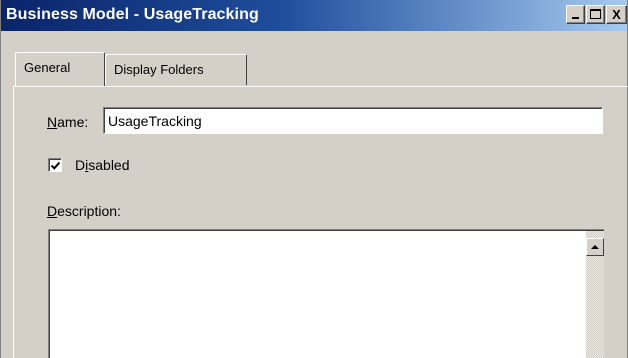 This screenshot has height=358, width=628. What do you see at coordinates (176, 69) in the screenshot?
I see `tab-display-folders: Display Folders` at bounding box center [176, 69].